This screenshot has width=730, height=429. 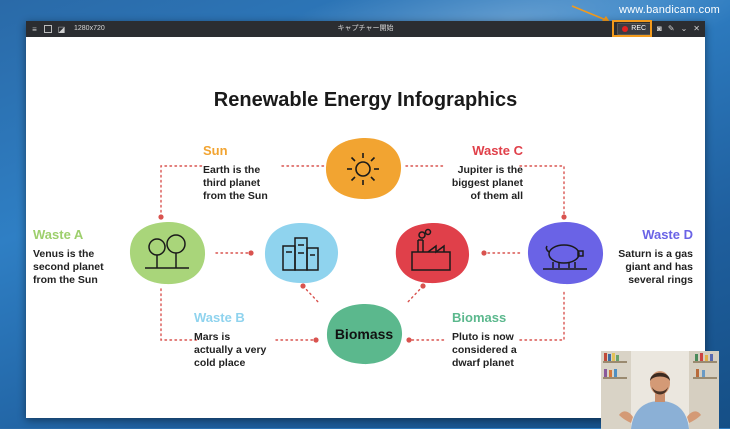 I want to click on waste-d-blob, so click(x=565, y=253).